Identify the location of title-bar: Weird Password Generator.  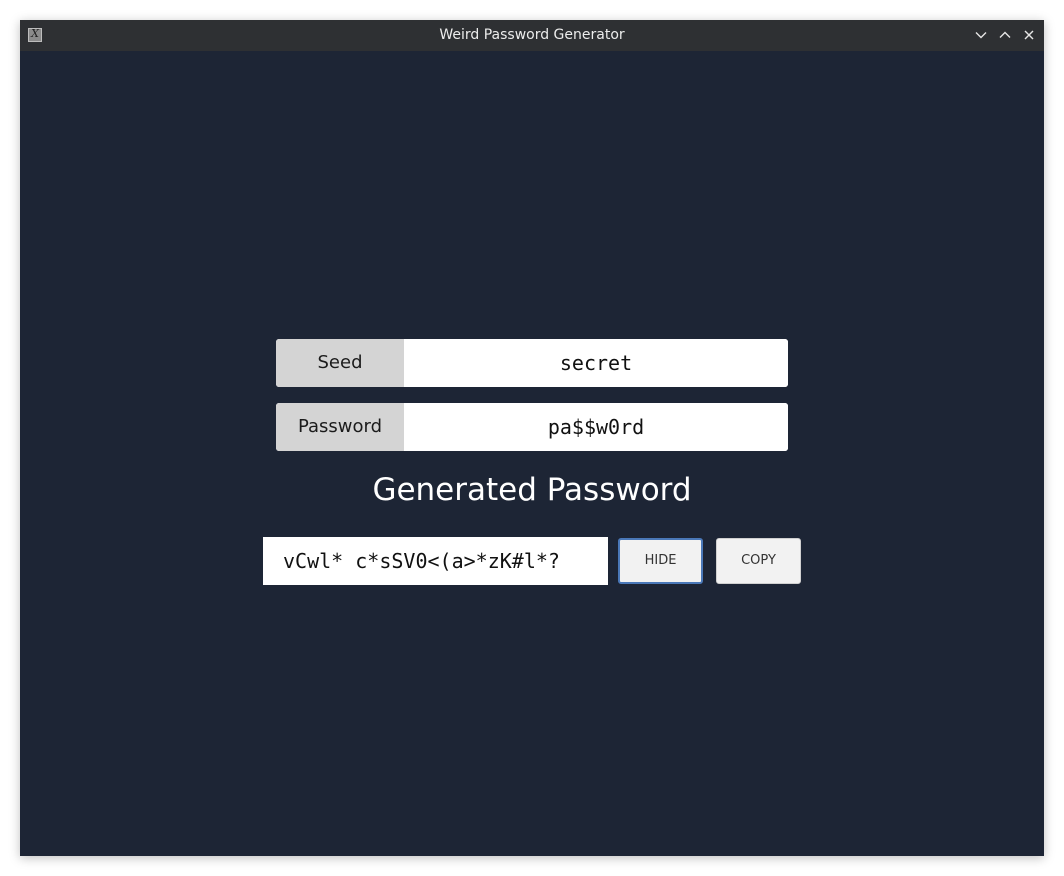
(532, 35).